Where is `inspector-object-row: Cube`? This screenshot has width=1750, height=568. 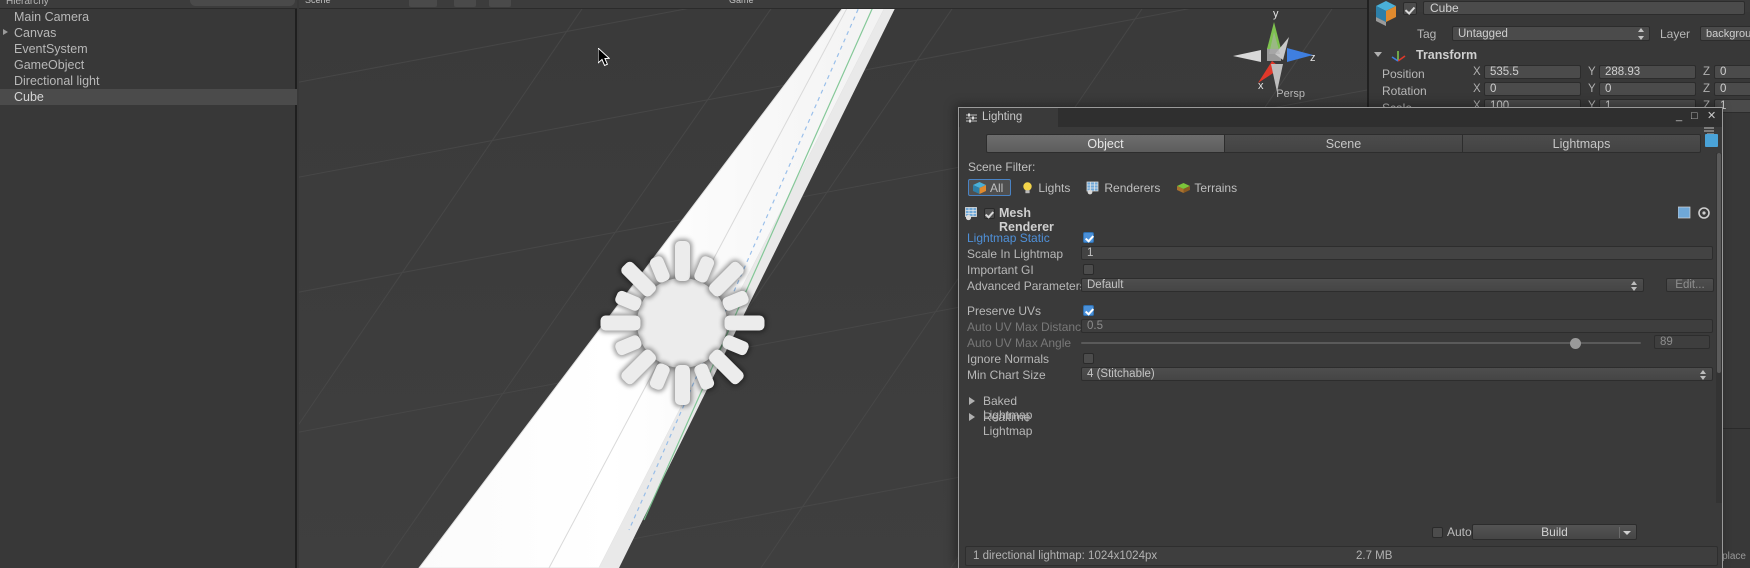 inspector-object-row: Cube is located at coordinates (1559, 13).